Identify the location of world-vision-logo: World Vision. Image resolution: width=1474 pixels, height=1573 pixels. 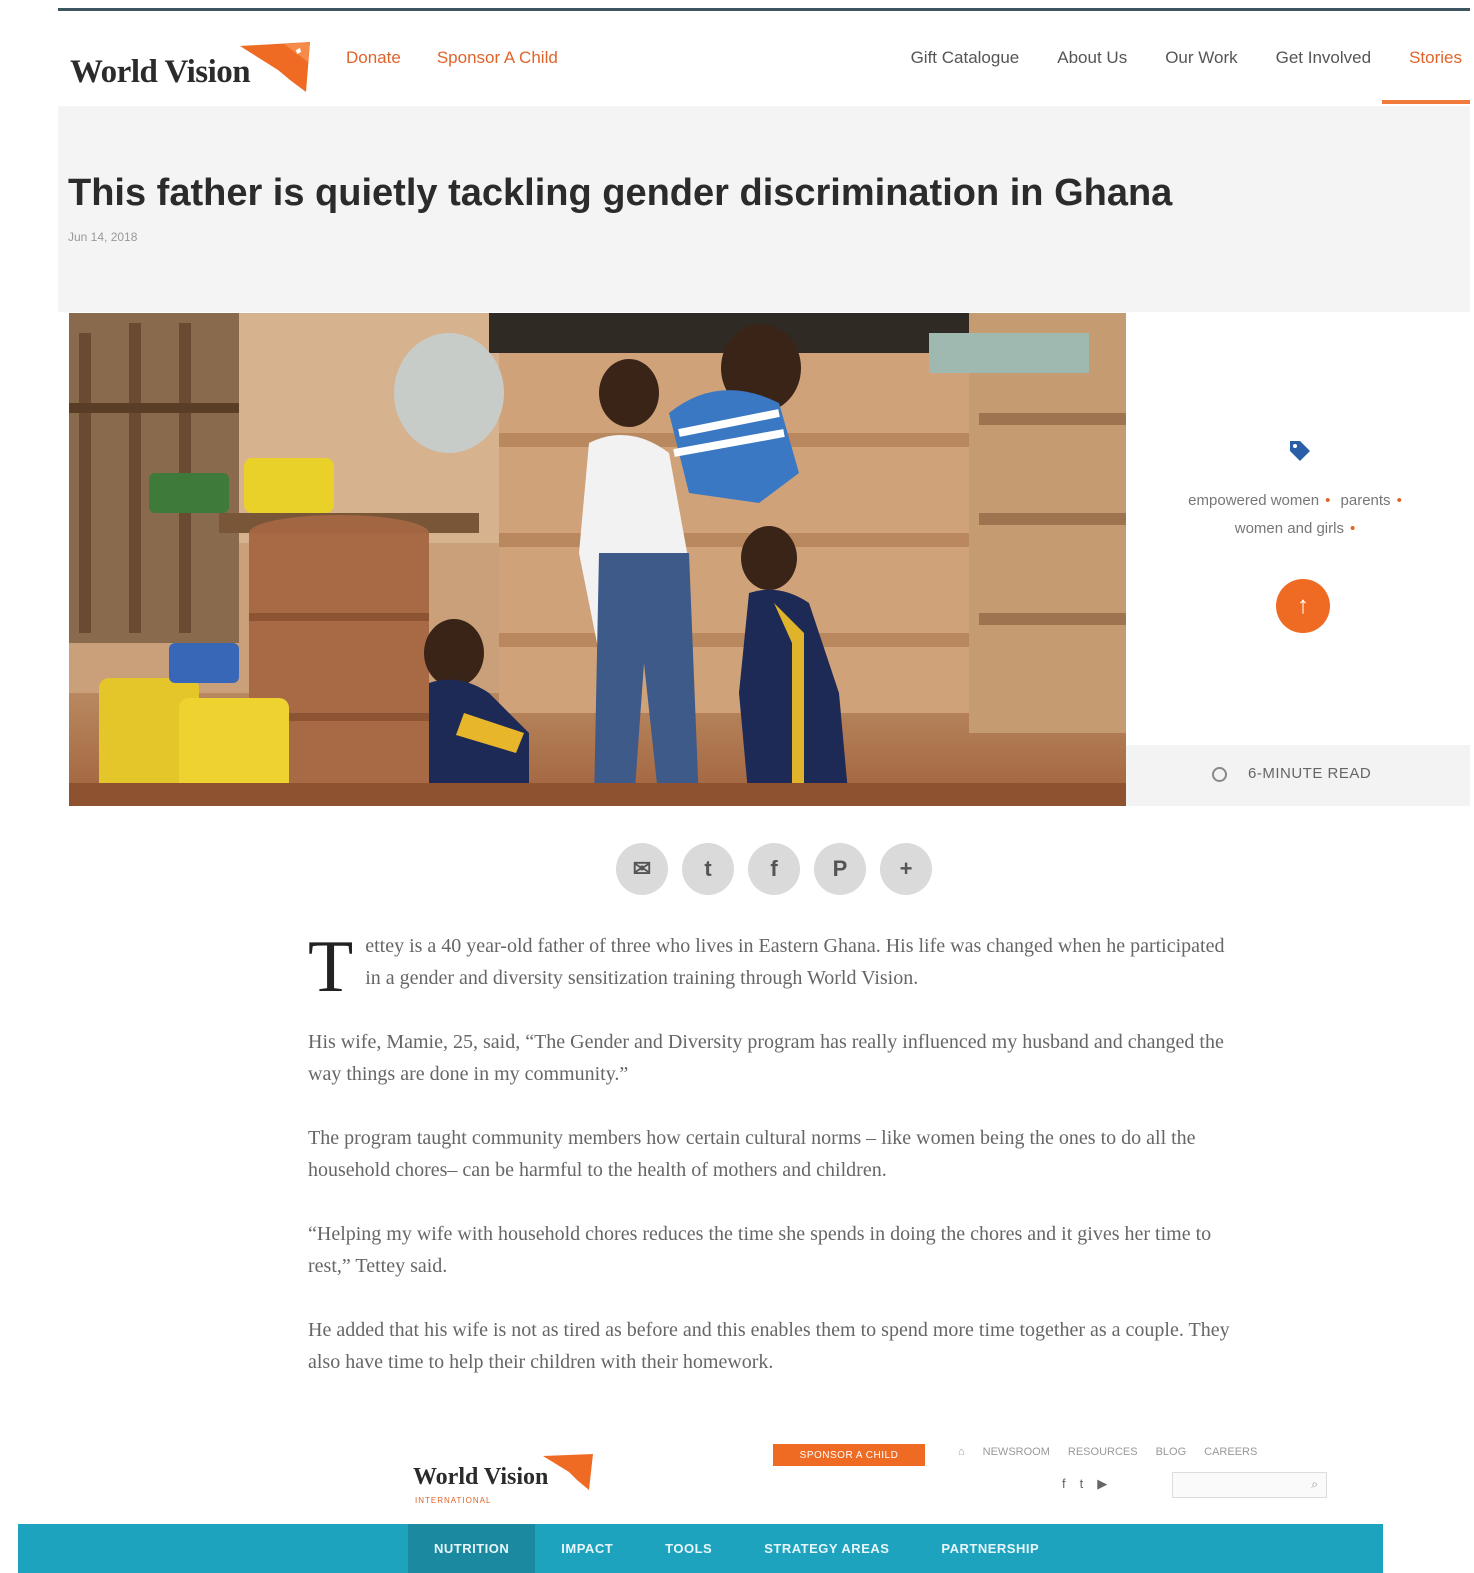
(200, 70).